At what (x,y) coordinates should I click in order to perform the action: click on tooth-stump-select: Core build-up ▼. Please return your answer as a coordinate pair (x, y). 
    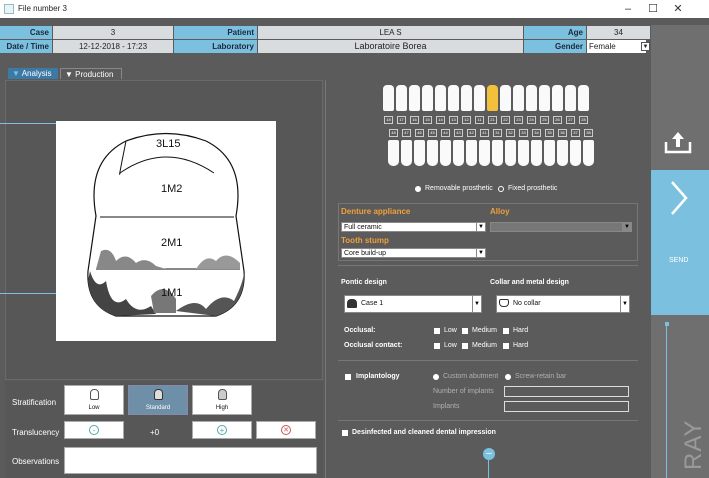
    Looking at the image, I should click on (413, 253).